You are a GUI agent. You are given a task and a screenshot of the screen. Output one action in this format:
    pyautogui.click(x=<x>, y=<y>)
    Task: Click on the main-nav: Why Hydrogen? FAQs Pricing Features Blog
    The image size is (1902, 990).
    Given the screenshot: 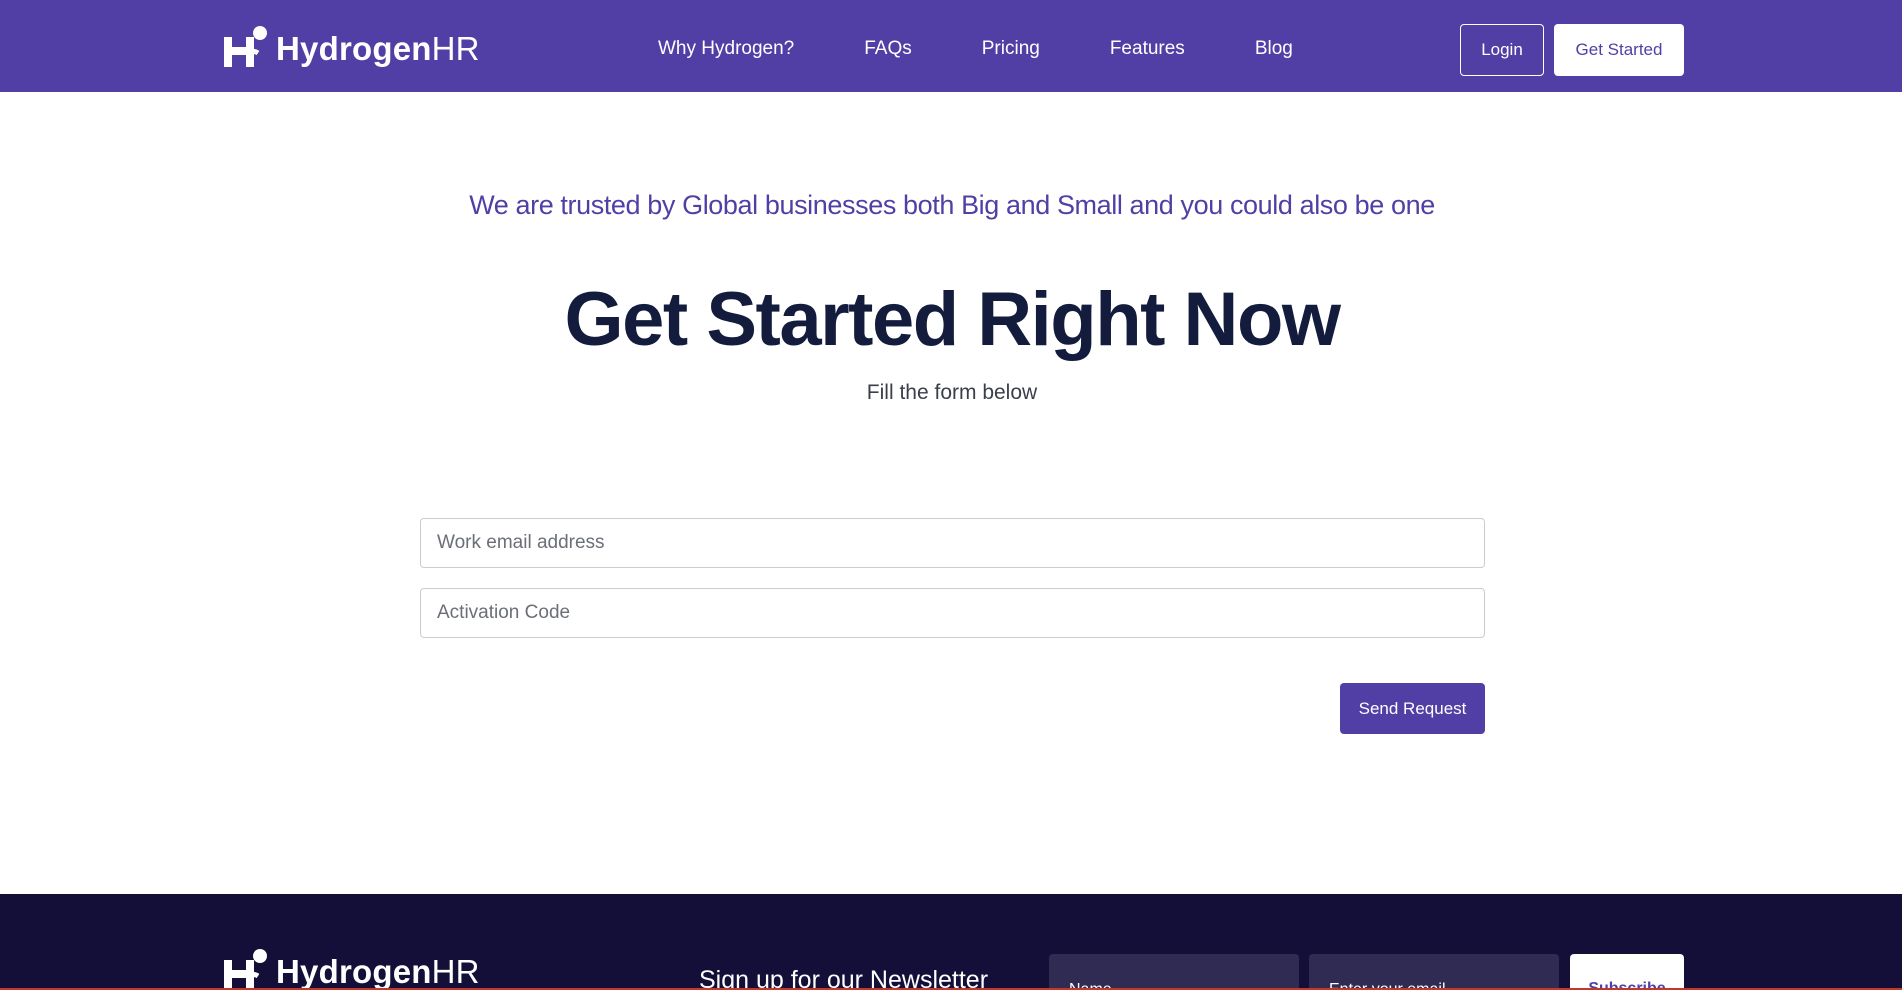 What is the action you would take?
    pyautogui.click(x=1010, y=49)
    